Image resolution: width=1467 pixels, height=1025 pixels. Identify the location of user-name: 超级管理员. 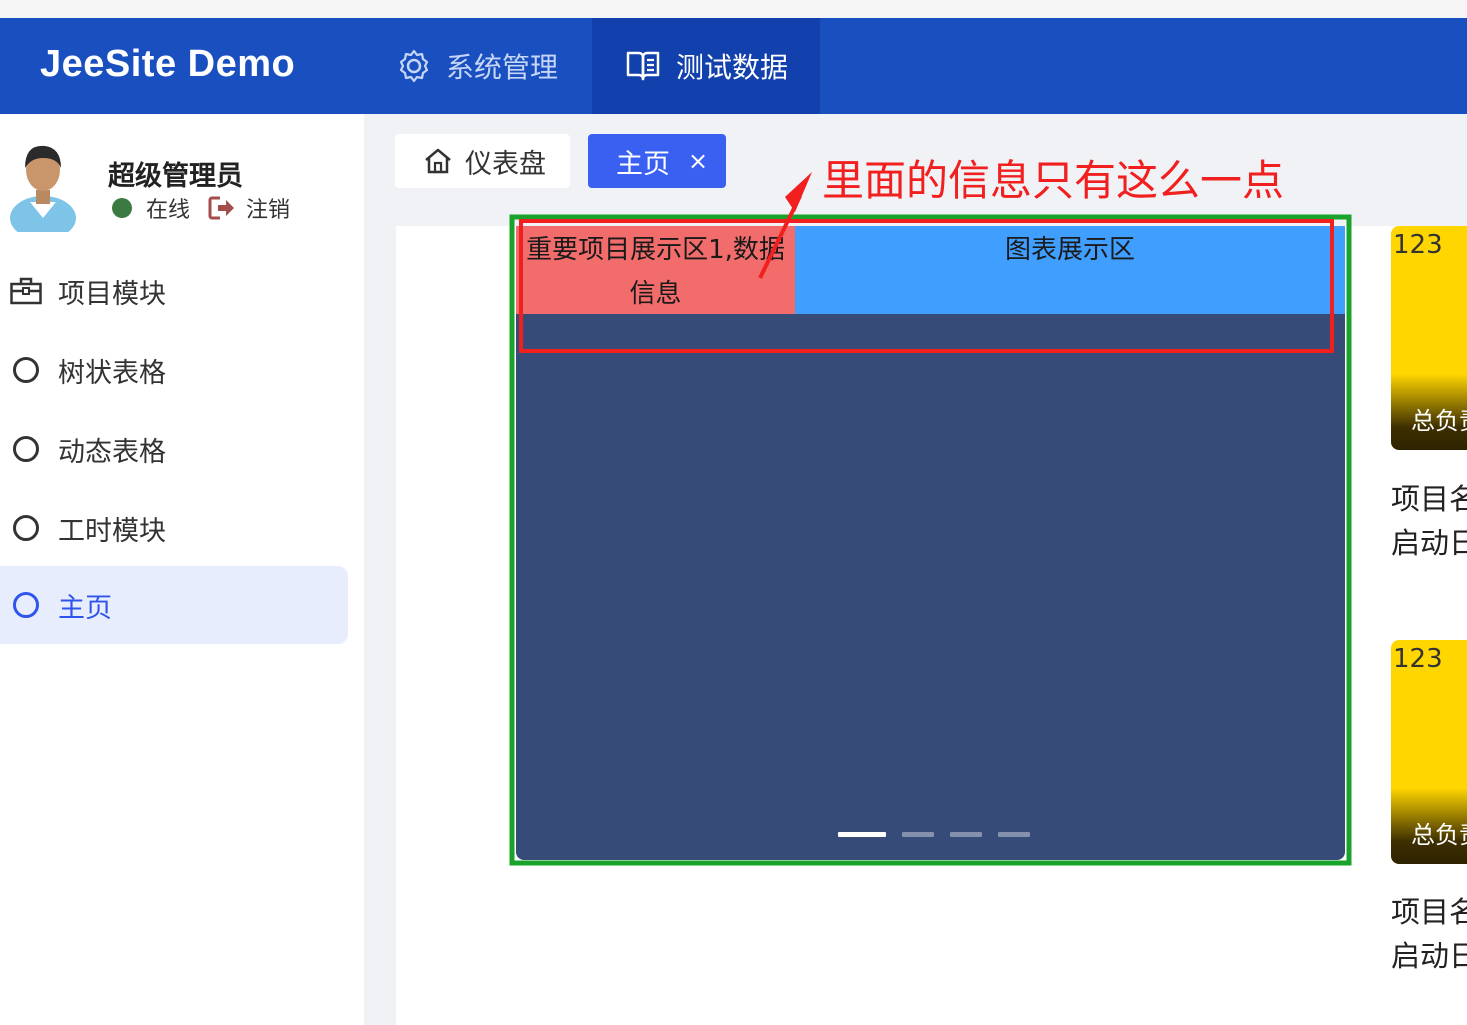
(175, 176).